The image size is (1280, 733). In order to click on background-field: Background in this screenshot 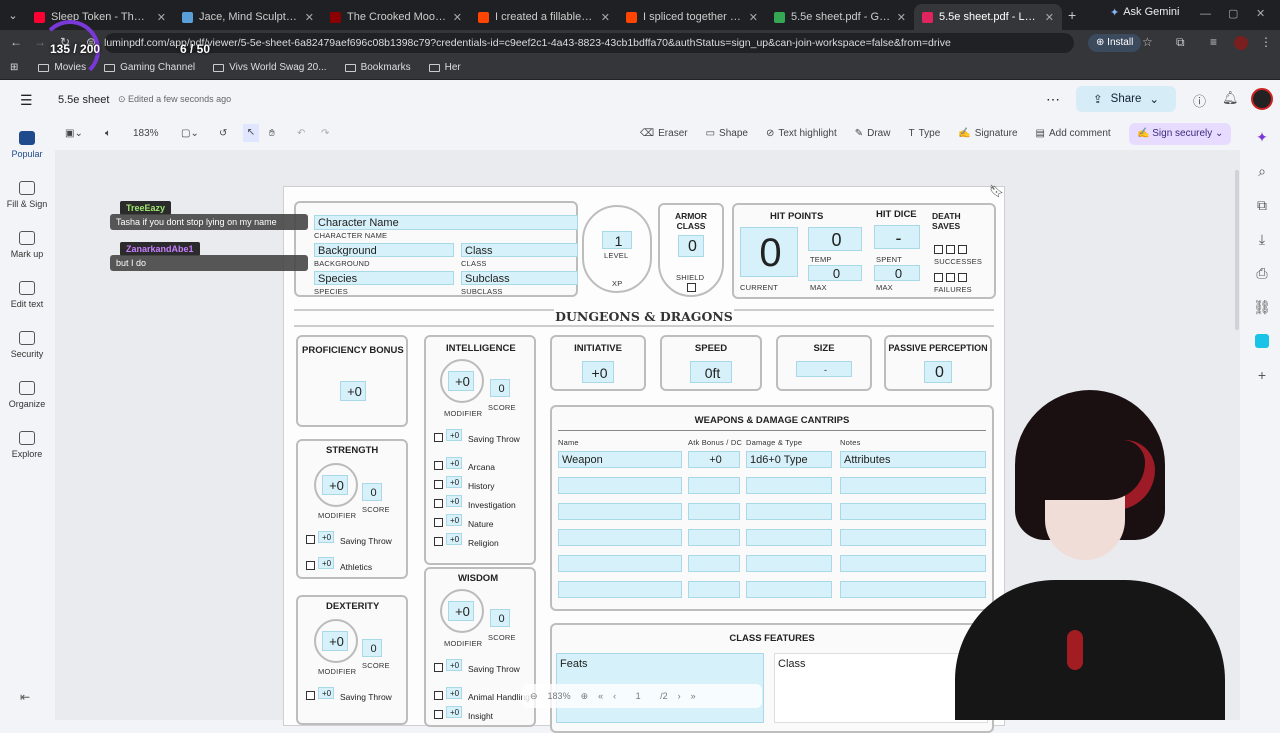, I will do `click(384, 250)`.